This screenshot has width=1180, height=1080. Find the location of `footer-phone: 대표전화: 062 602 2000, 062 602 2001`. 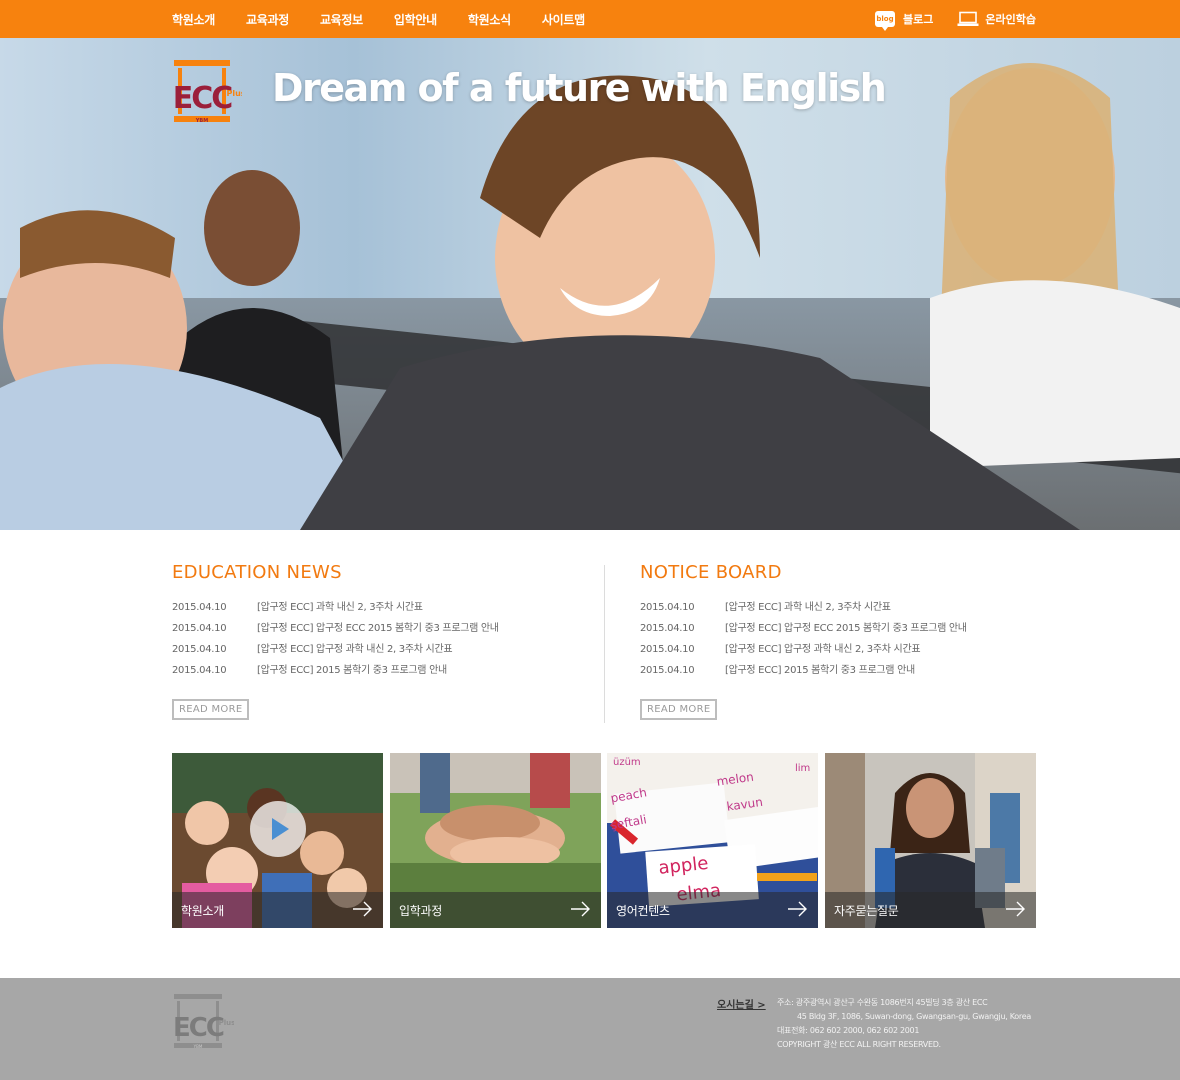

footer-phone: 대표전화: 062 602 2000, 062 602 2001 is located at coordinates (848, 1030).